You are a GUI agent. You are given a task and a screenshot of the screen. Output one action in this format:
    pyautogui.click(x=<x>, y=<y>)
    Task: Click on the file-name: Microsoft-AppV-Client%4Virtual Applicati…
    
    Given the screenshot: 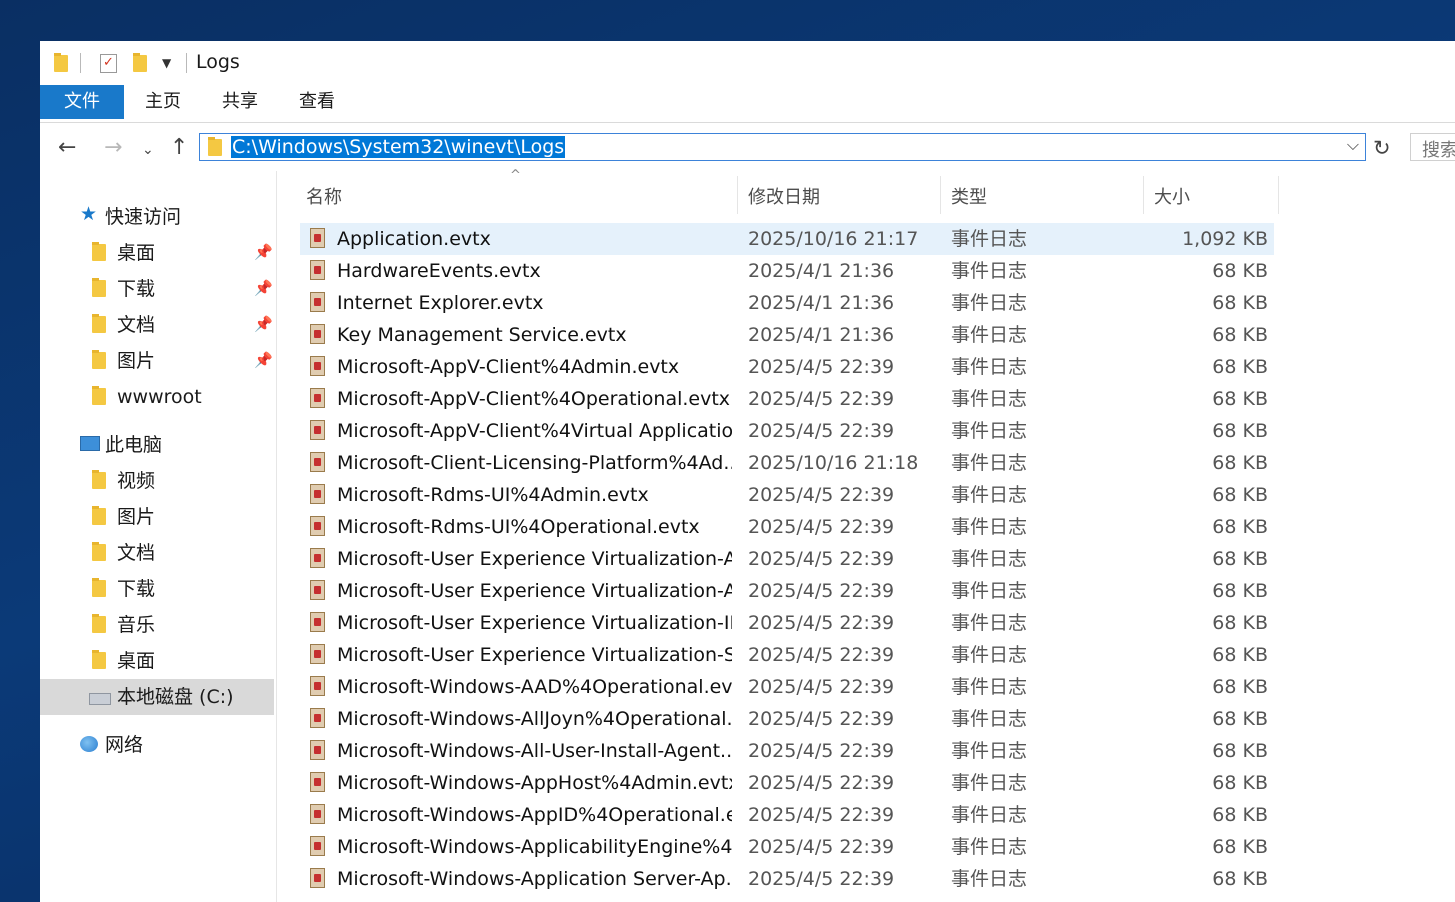 What is the action you would take?
    pyautogui.click(x=534, y=431)
    